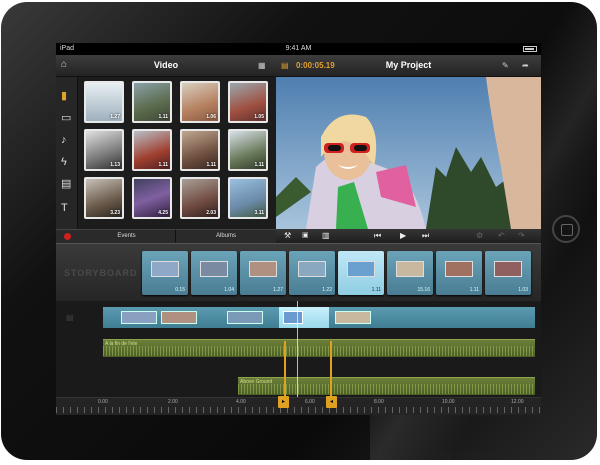  What do you see at coordinates (104, 102) in the screenshot?
I see `media-thumbnail: 1.27` at bounding box center [104, 102].